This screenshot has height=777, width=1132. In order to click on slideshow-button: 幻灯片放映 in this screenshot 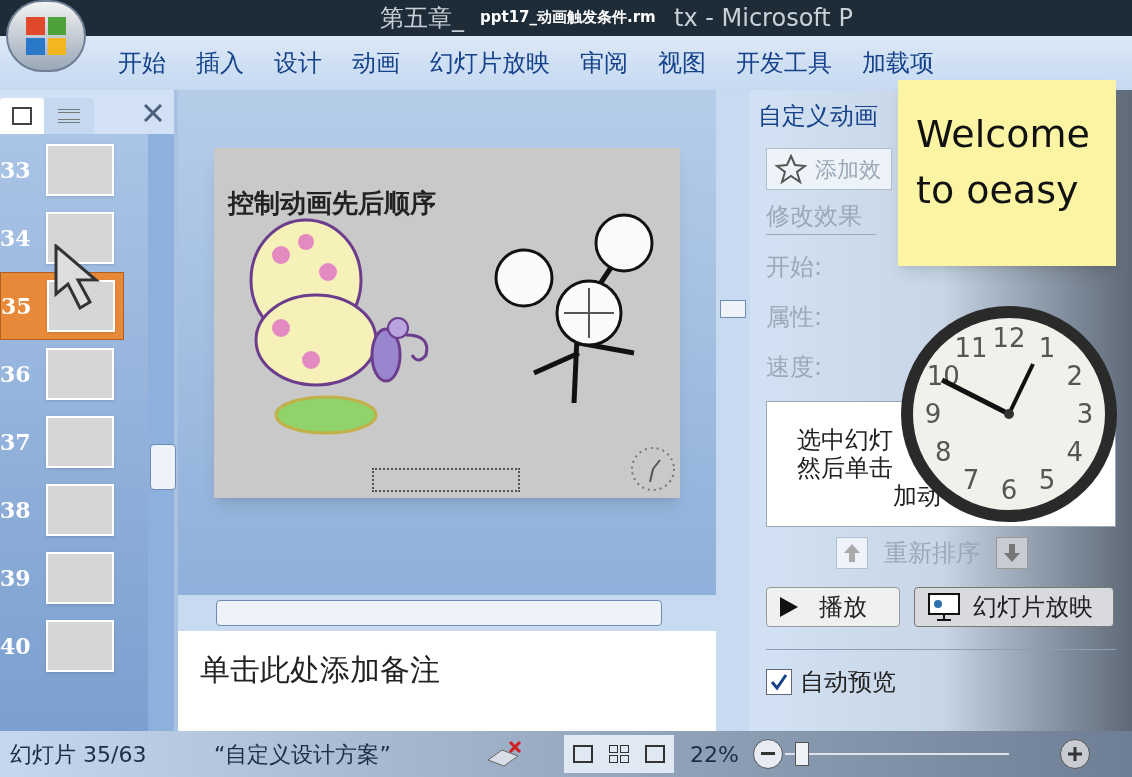, I will do `click(1014, 607)`.